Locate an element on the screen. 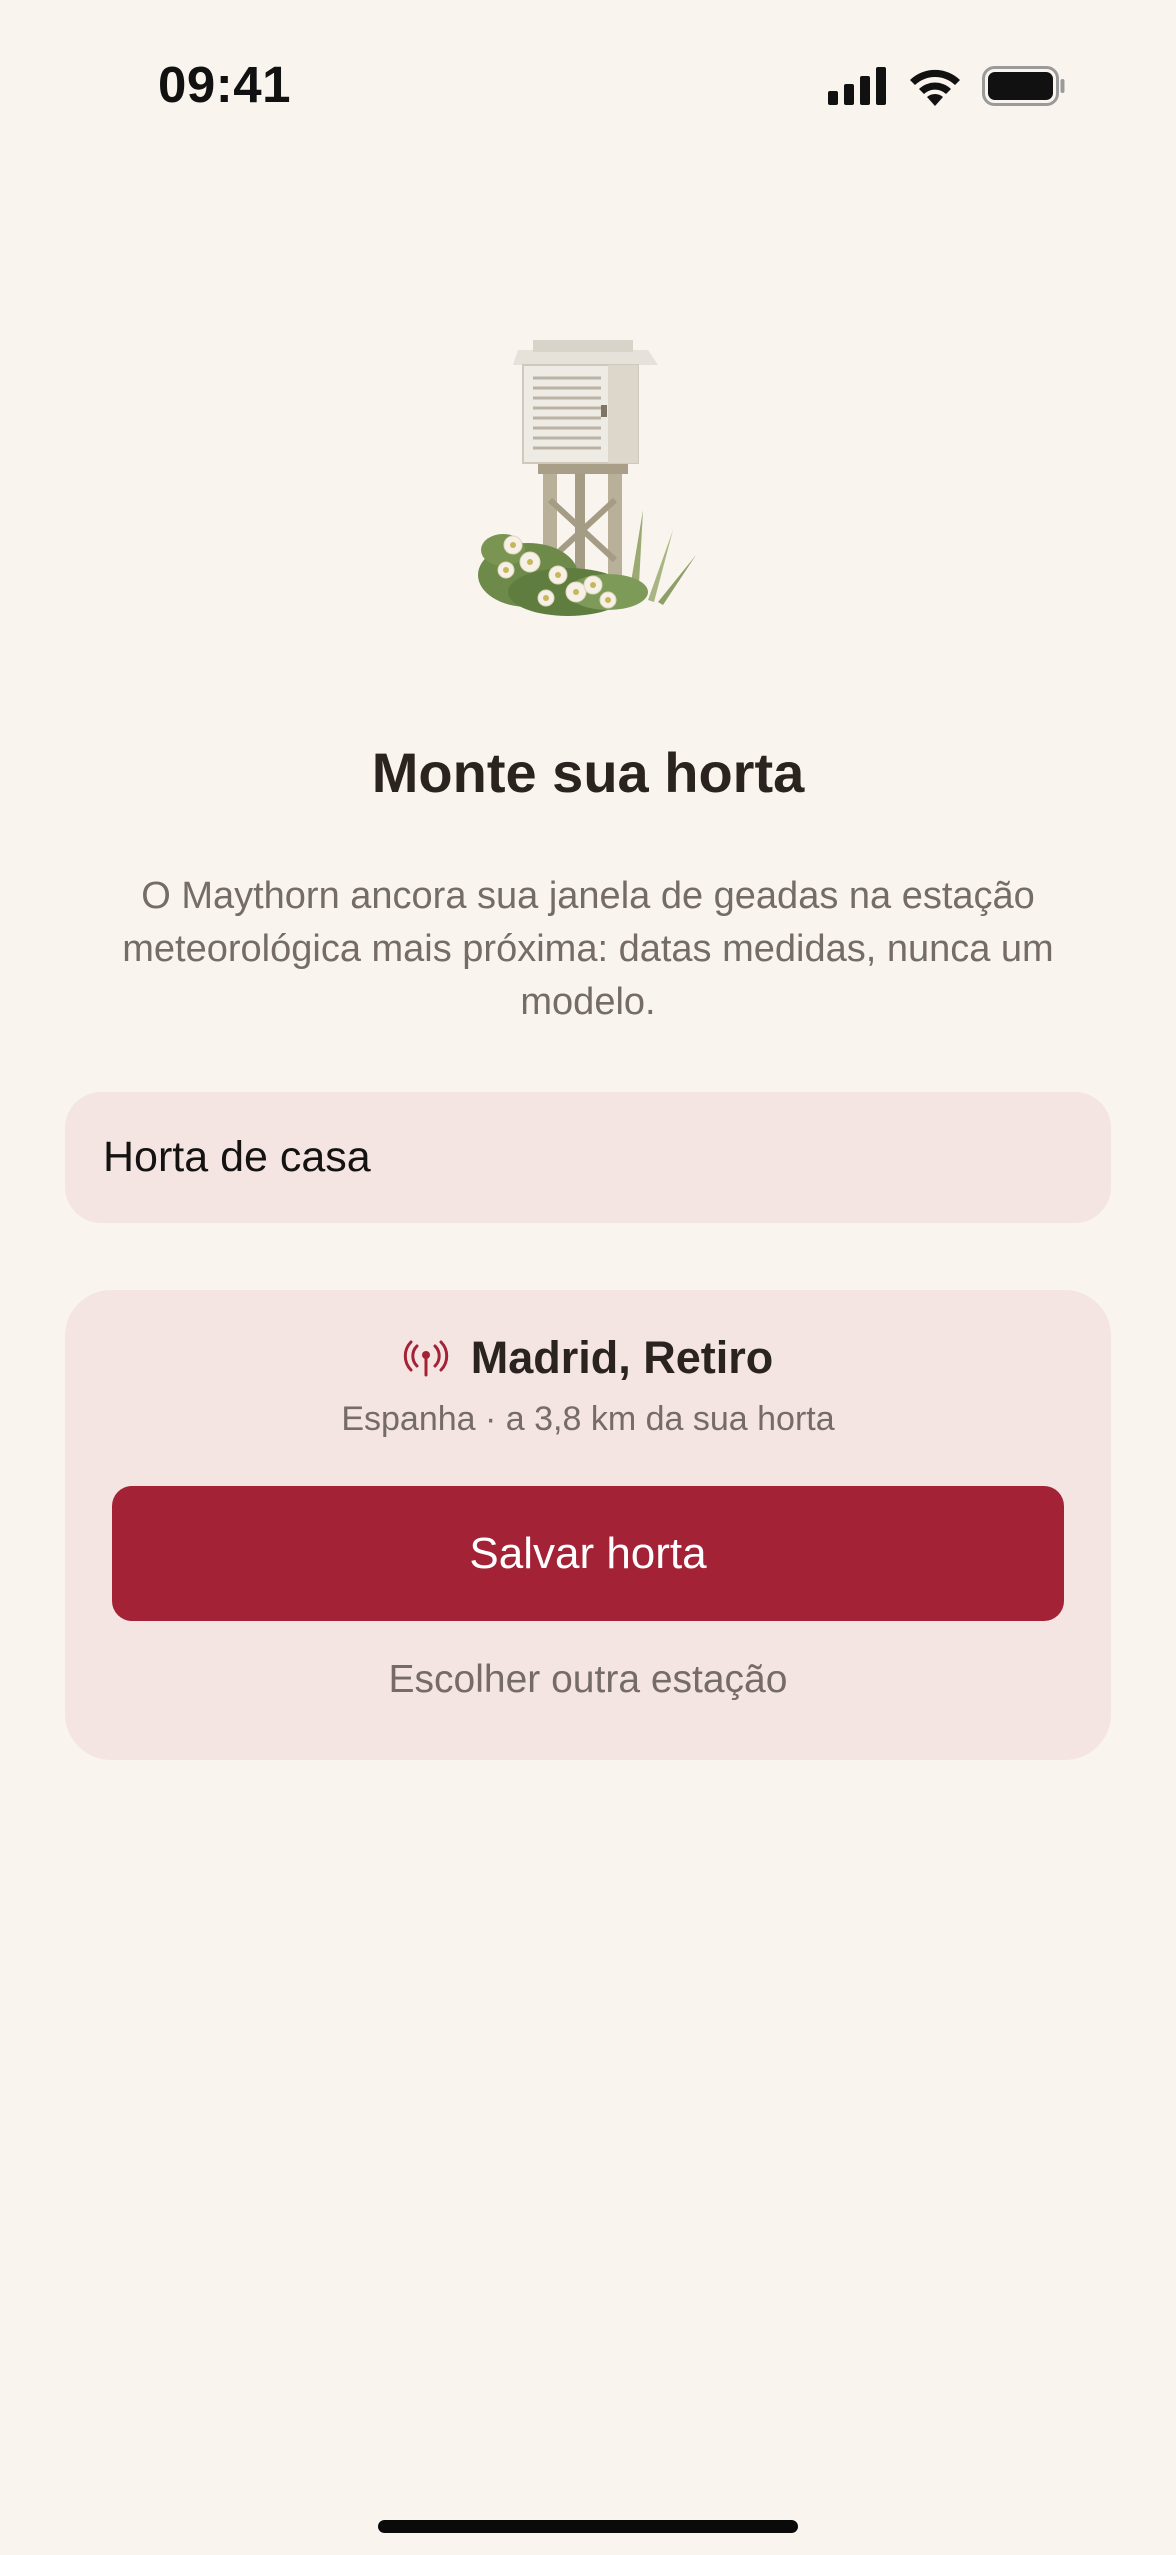  page-title: Monte sua horta is located at coordinates (588, 772).